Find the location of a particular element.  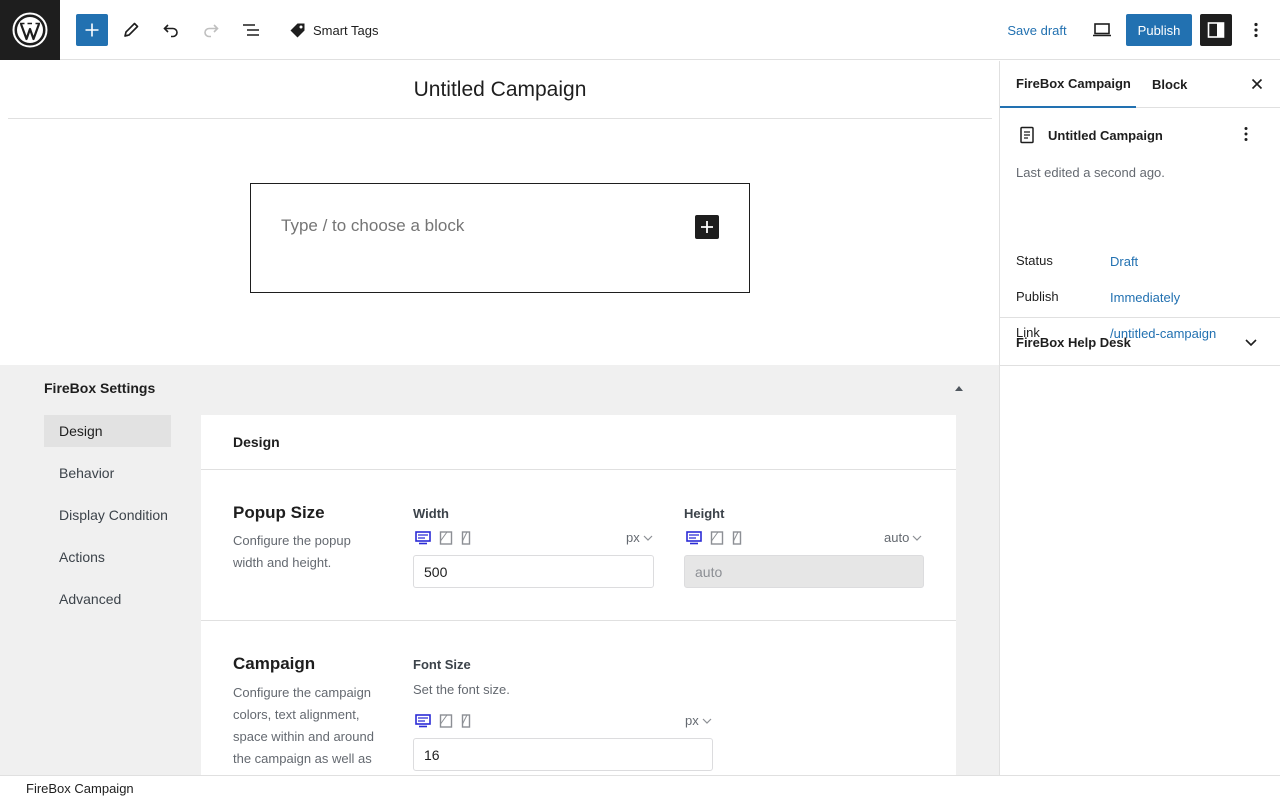

close-icon is located at coordinates (1257, 84).